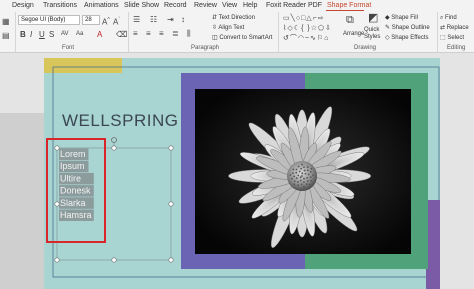 The width and height of the screenshot is (474, 289). Describe the element at coordinates (68, 48) in the screenshot. I see `font-group-label: Font` at that location.